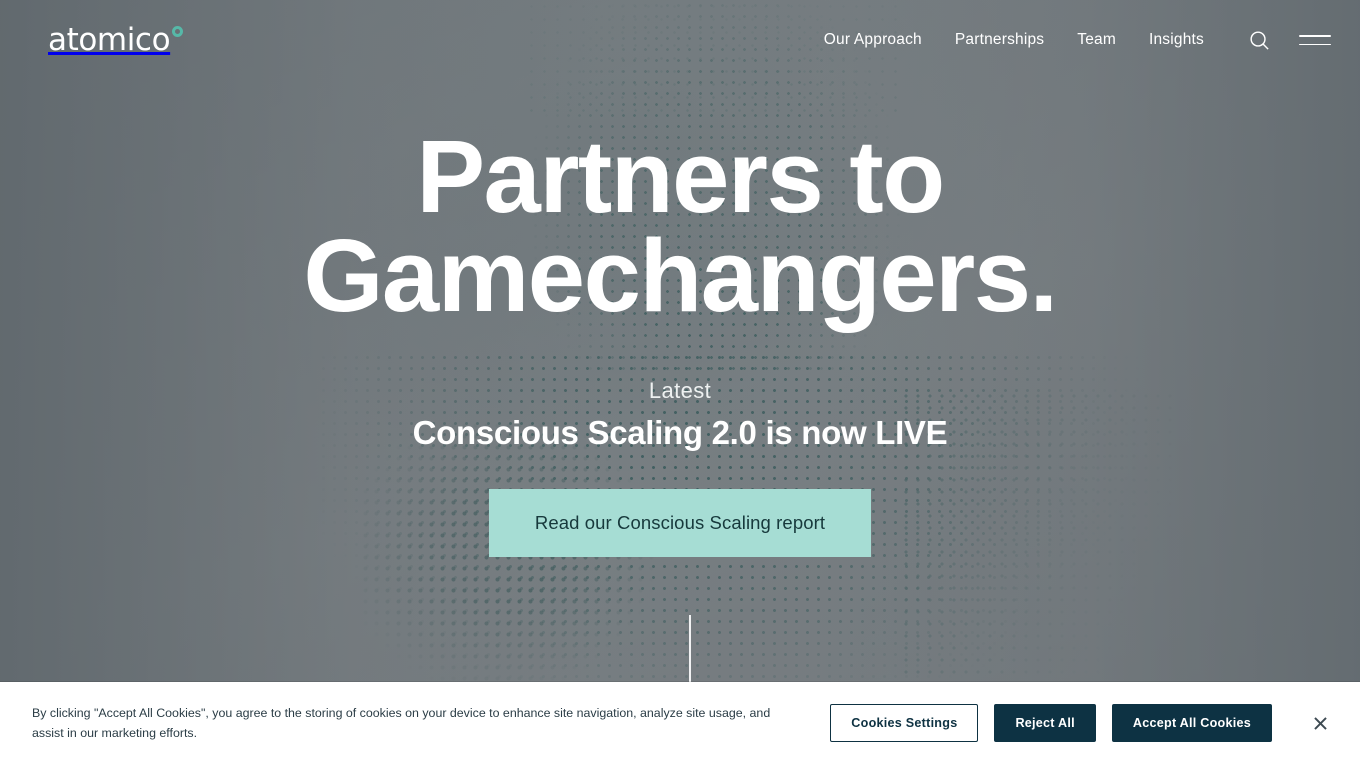 The image size is (1360, 764). I want to click on hero-subheading: Conscious Scaling 2.0 is now LIVE, so click(680, 432).